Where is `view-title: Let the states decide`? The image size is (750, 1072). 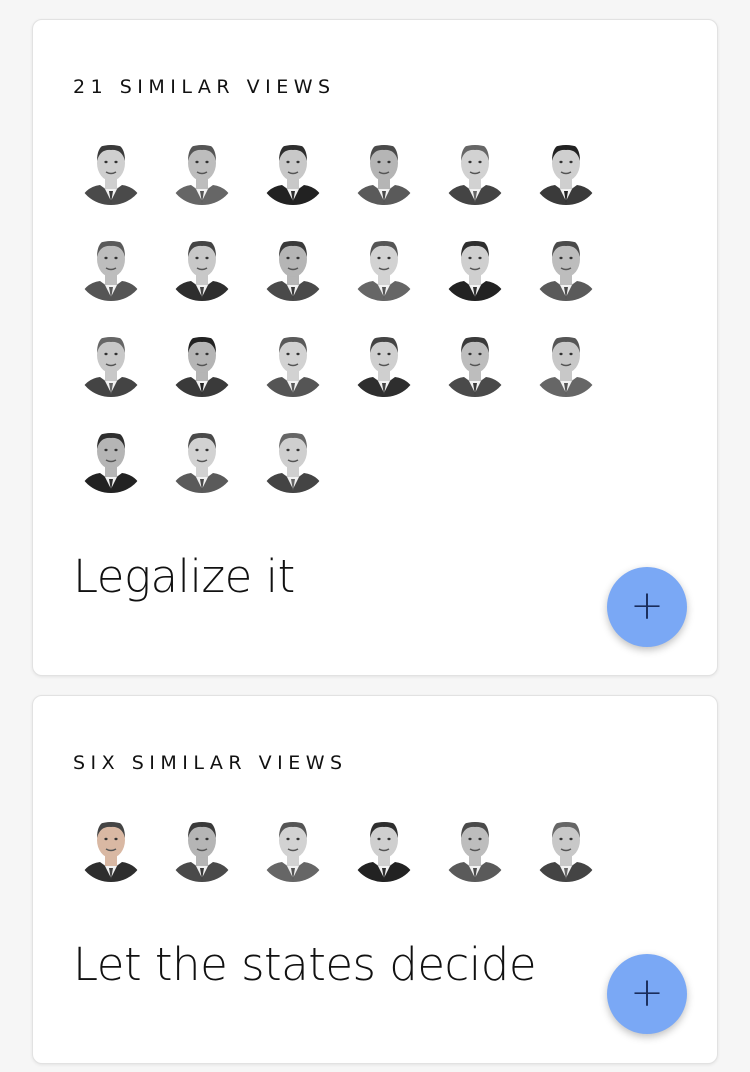
view-title: Let the states decide is located at coordinates (305, 964).